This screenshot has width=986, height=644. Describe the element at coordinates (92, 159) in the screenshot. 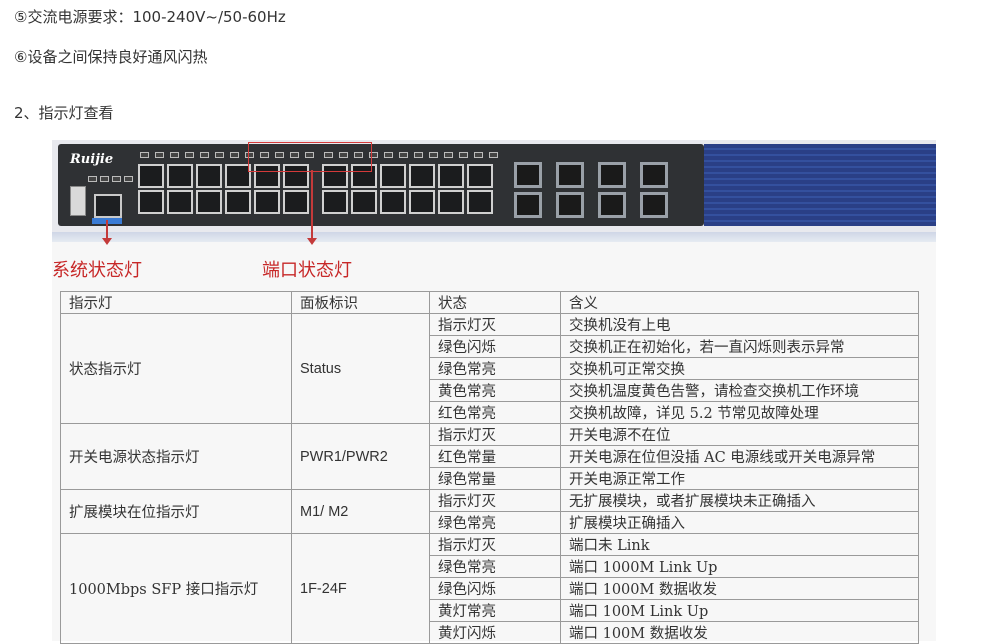

I see `brand-logo: Ruijie` at that location.